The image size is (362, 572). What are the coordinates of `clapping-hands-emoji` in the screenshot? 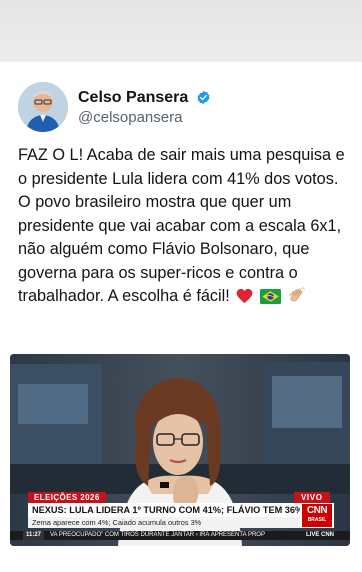 It's located at (296, 299).